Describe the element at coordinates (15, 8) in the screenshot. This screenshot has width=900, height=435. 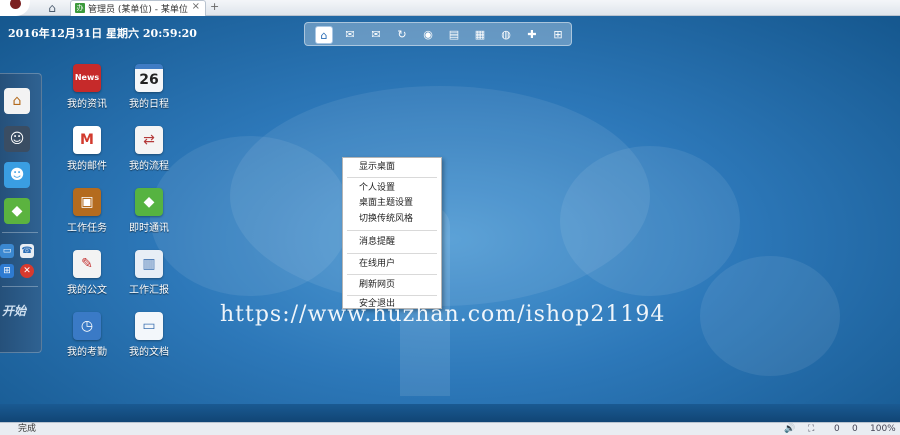
I see `browser-profile-avatar` at that location.